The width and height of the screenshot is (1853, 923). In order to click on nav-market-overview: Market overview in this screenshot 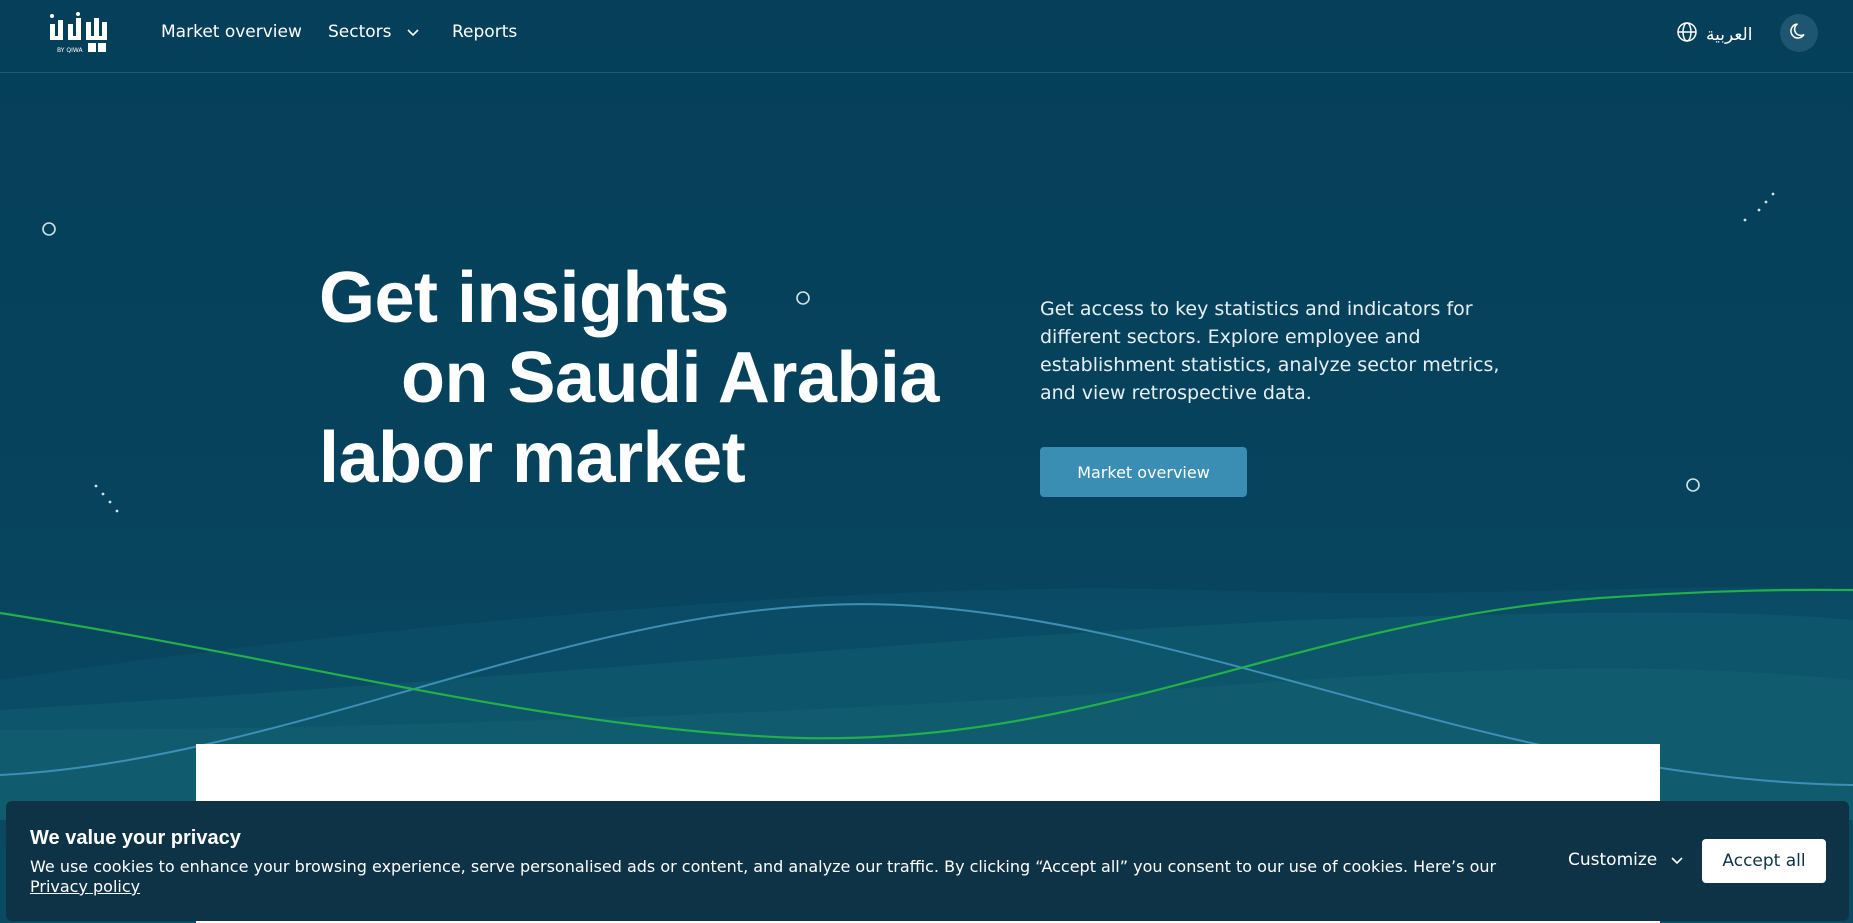, I will do `click(231, 32)`.